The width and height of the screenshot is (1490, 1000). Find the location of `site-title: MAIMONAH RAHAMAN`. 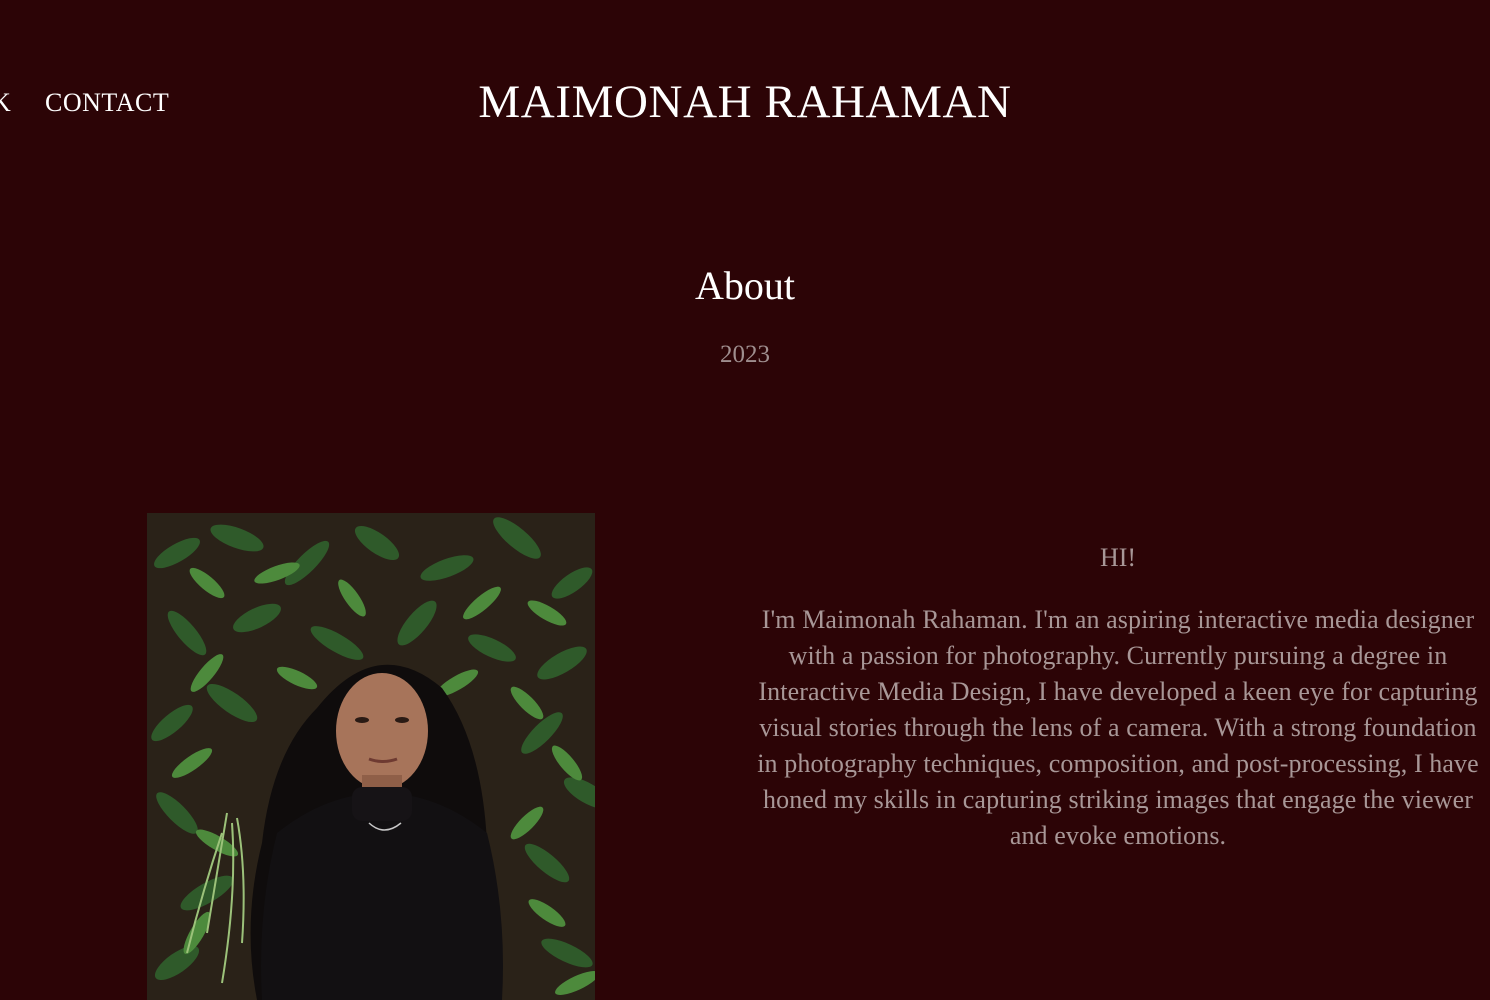

site-title: MAIMONAH RAHAMAN is located at coordinates (745, 102).